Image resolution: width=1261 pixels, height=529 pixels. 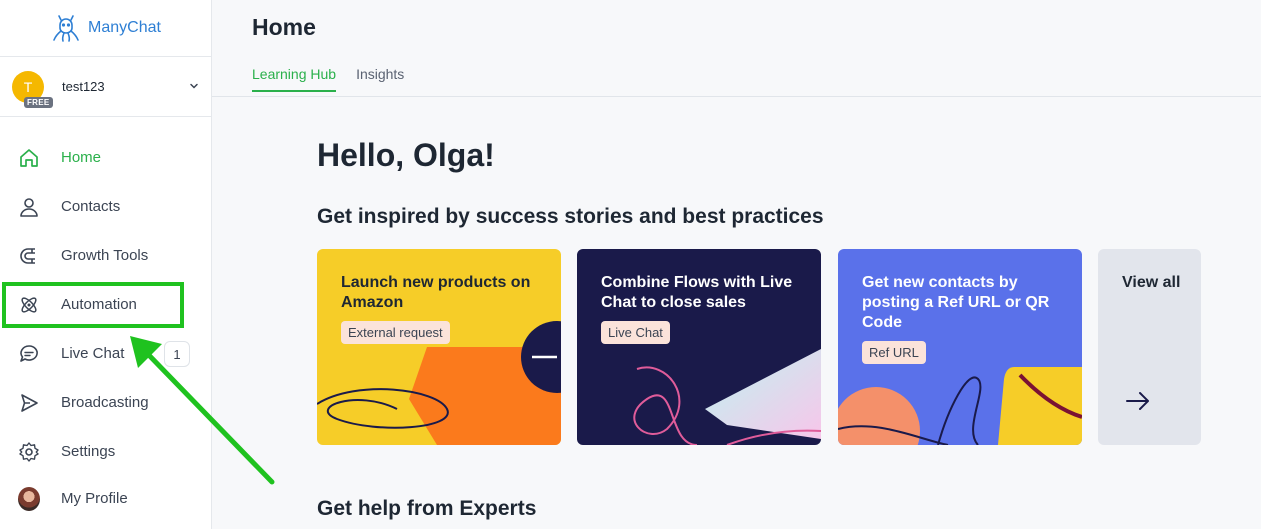 I want to click on sidebar-item-label: Live Chat, so click(x=93, y=353).